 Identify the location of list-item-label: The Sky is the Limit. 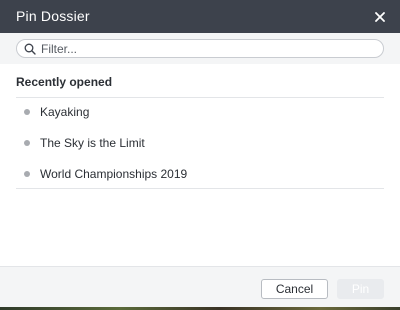
(92, 143).